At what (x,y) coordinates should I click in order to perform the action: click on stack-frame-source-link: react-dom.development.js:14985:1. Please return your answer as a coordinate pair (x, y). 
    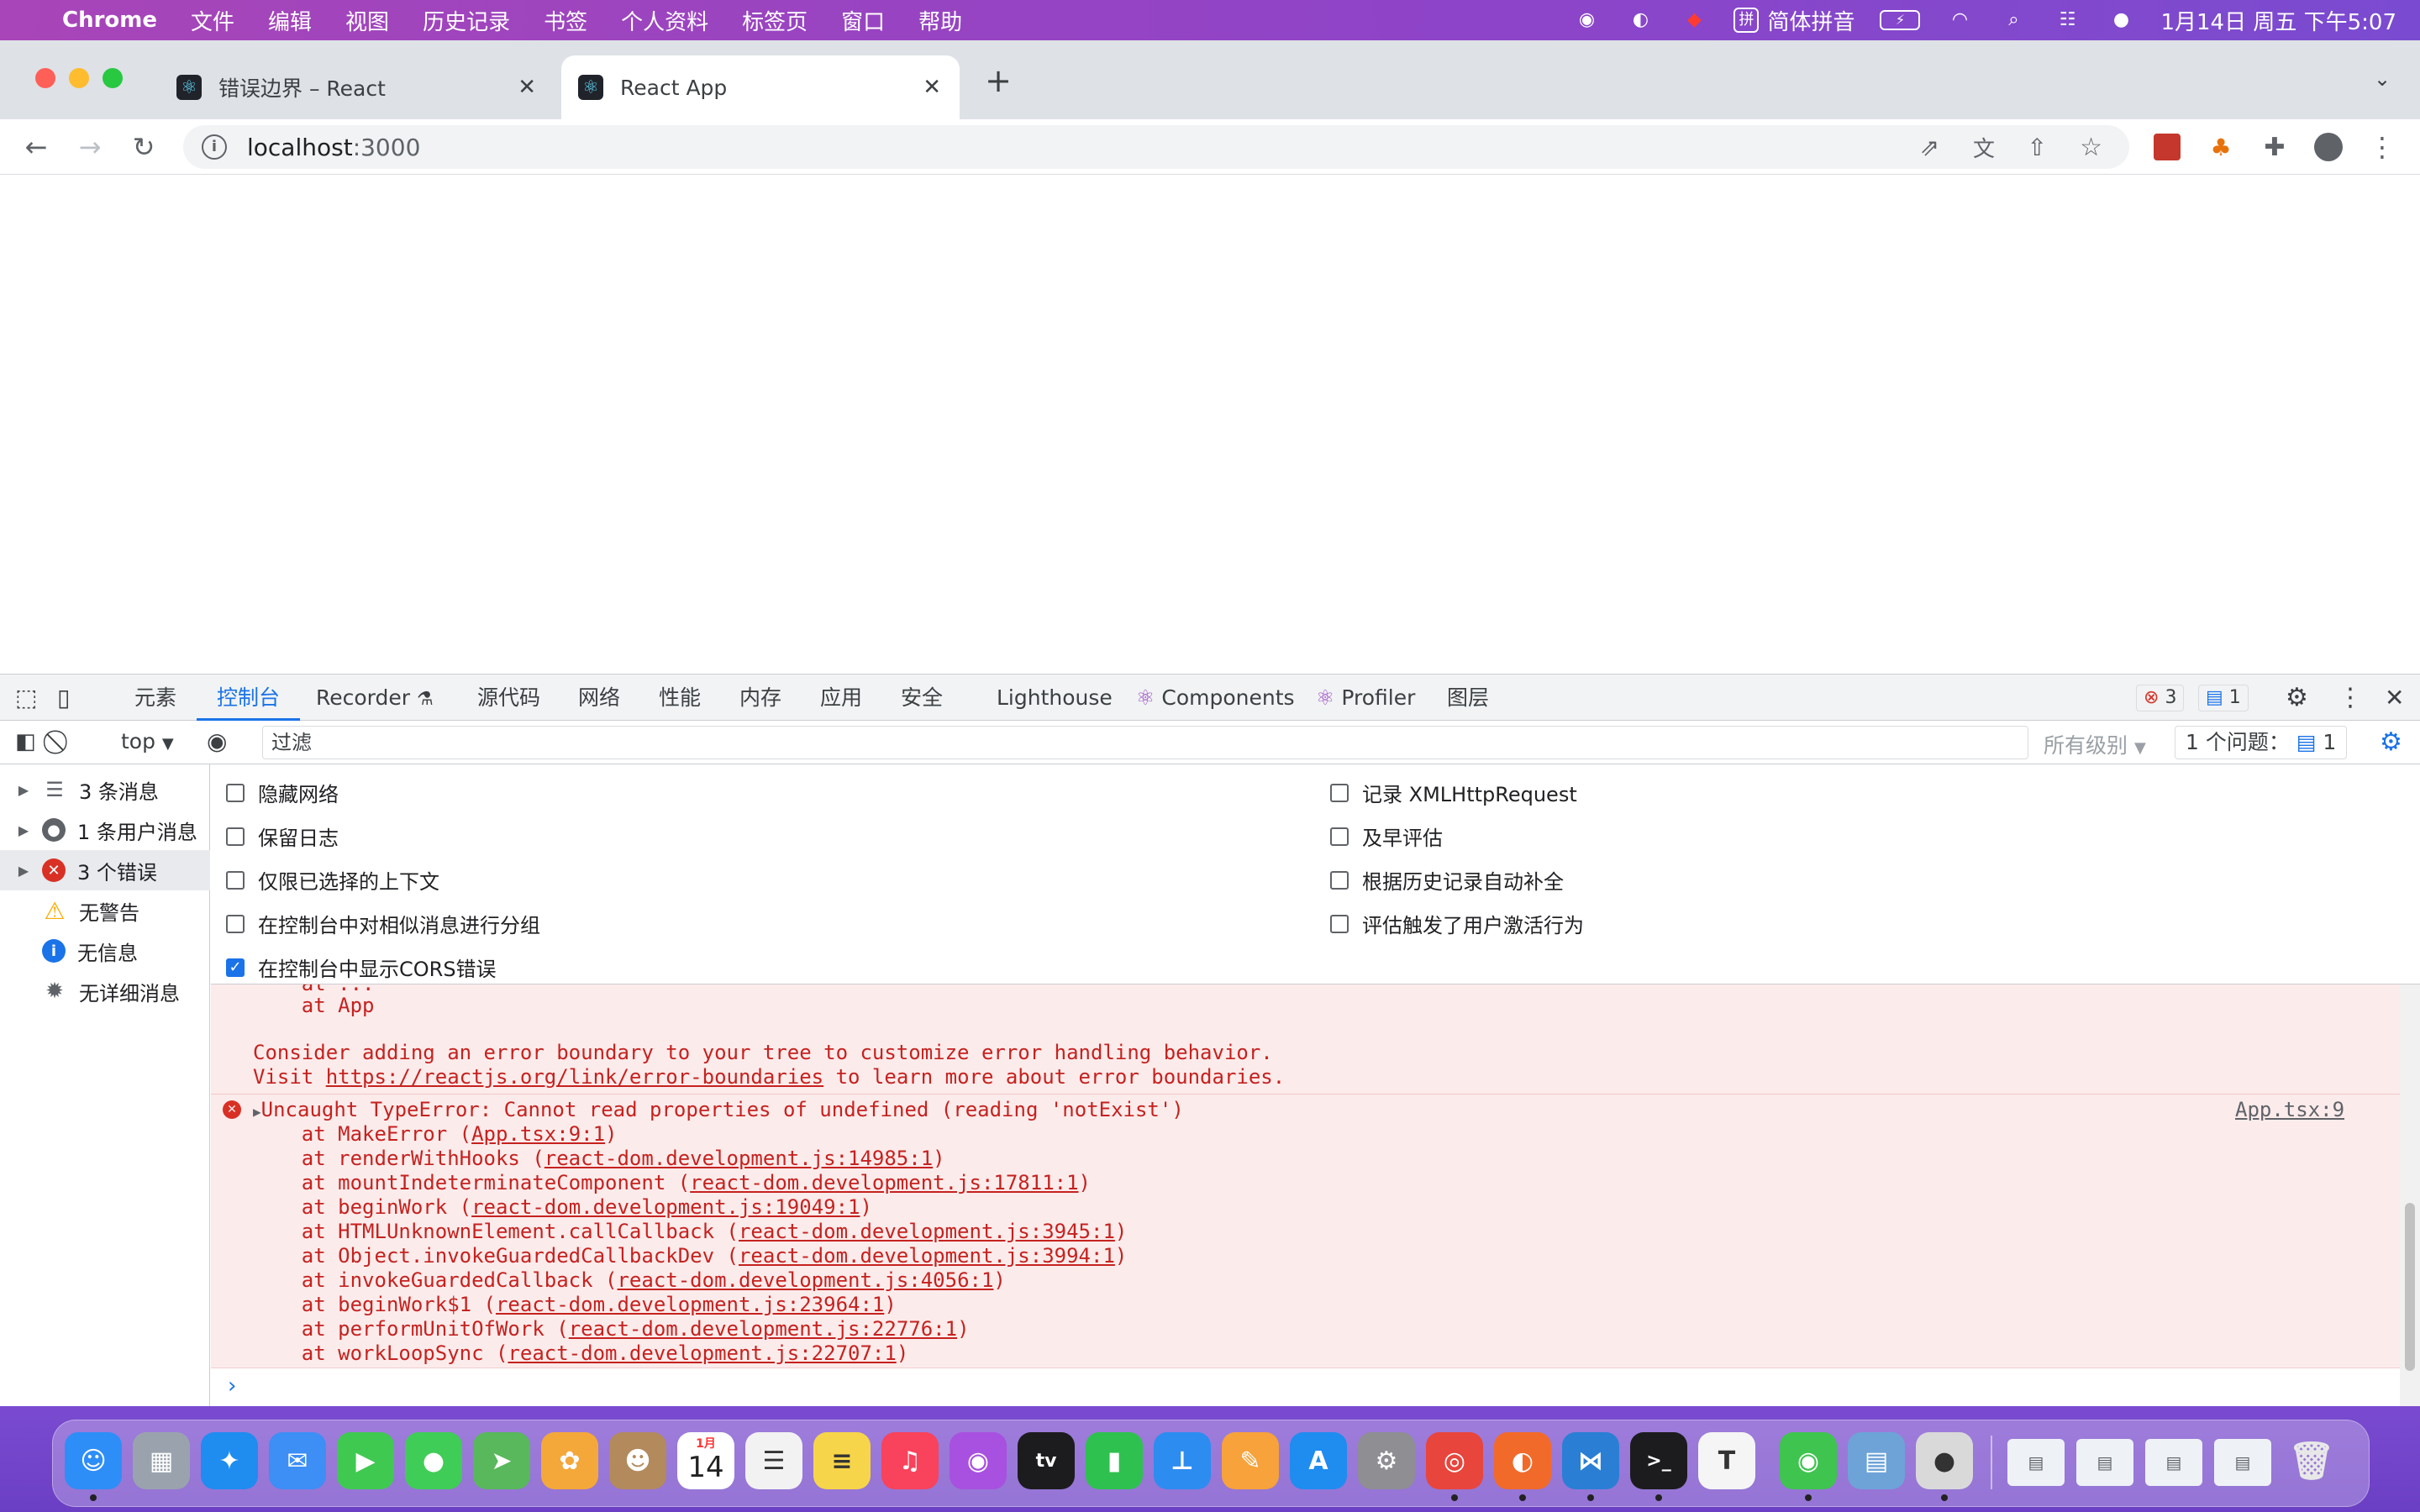
    Looking at the image, I should click on (738, 1158).